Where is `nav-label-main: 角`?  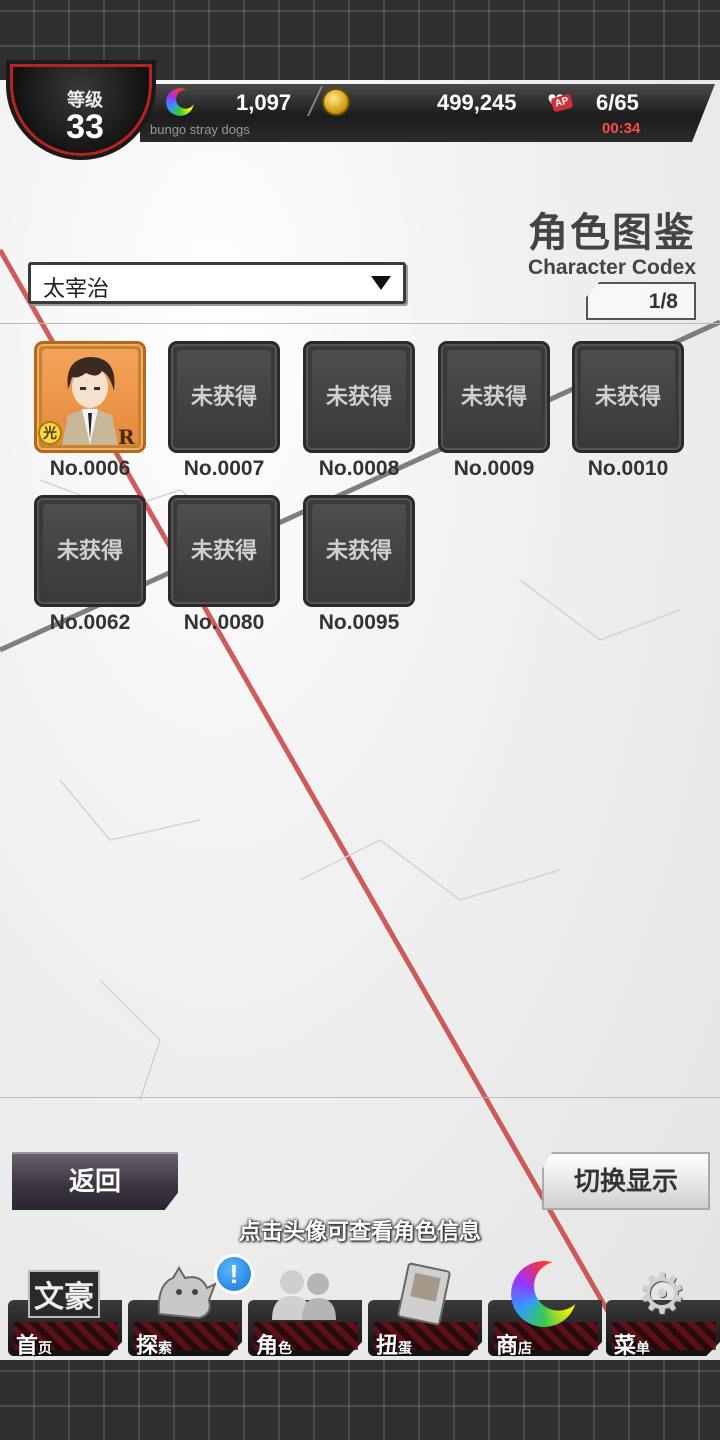 nav-label-main: 角 is located at coordinates (267, 1345).